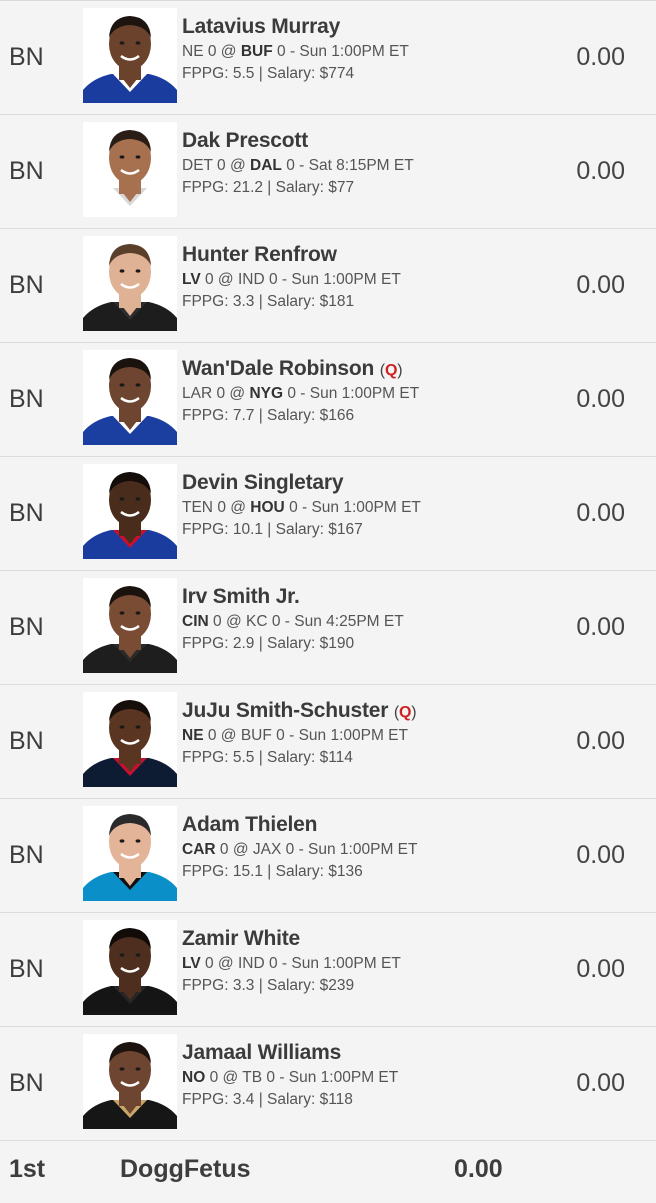 The height and width of the screenshot is (1203, 656). What do you see at coordinates (197, 507) in the screenshot?
I see `away-team: TEN` at bounding box center [197, 507].